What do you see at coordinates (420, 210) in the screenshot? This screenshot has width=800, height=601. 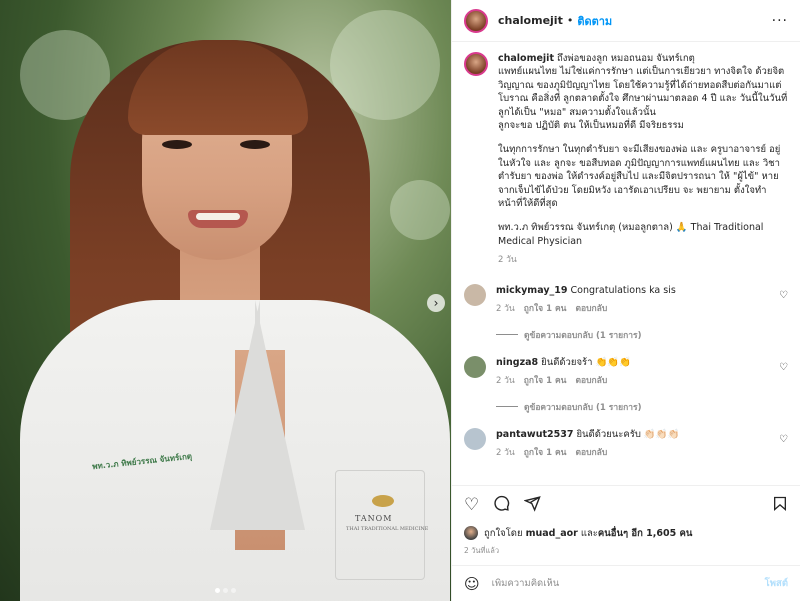 I see `bokeh-light` at bounding box center [420, 210].